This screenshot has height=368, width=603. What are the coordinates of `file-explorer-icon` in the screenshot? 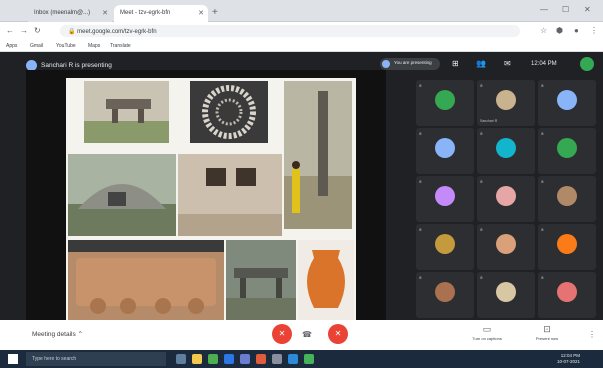 It's located at (197, 359).